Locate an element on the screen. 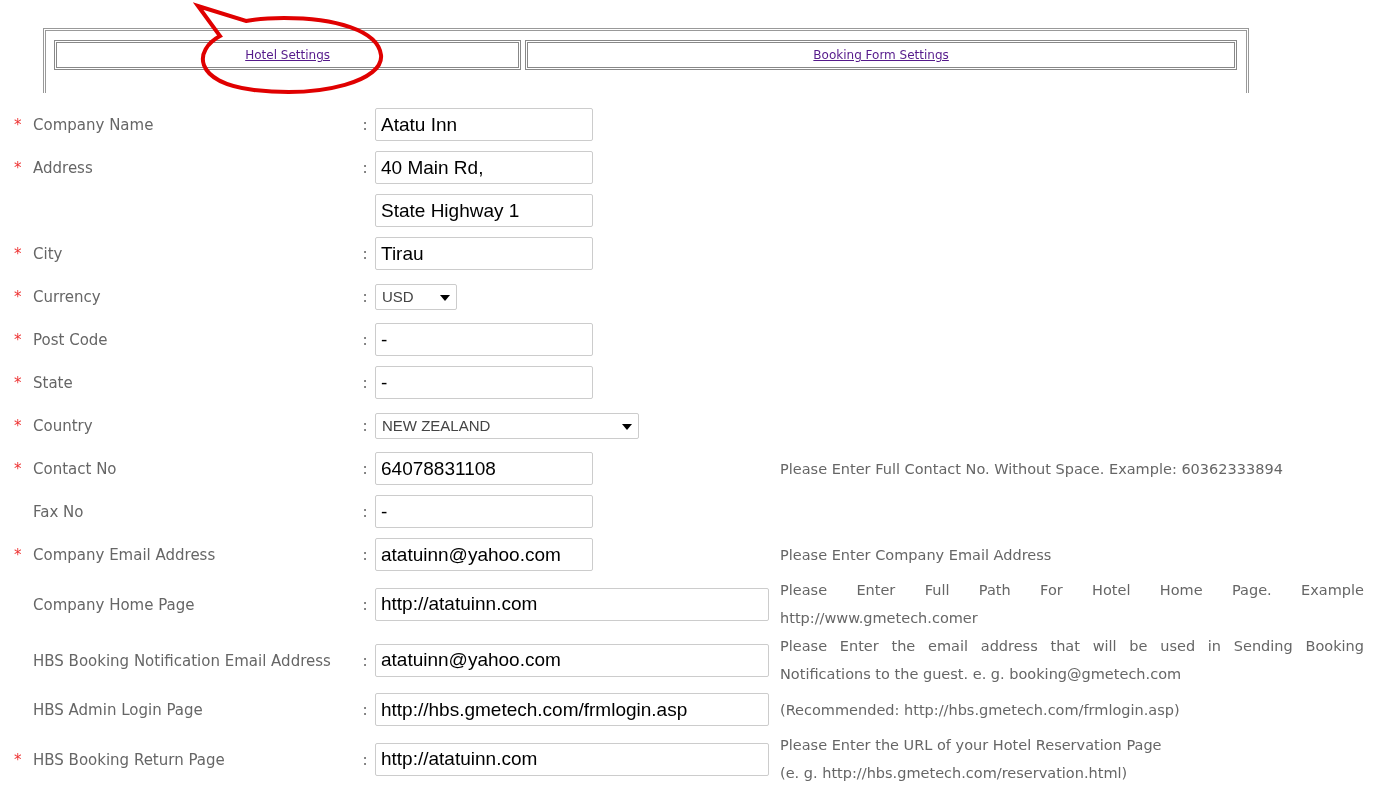 The width and height of the screenshot is (1382, 801). text-field: Tirau is located at coordinates (484, 253).